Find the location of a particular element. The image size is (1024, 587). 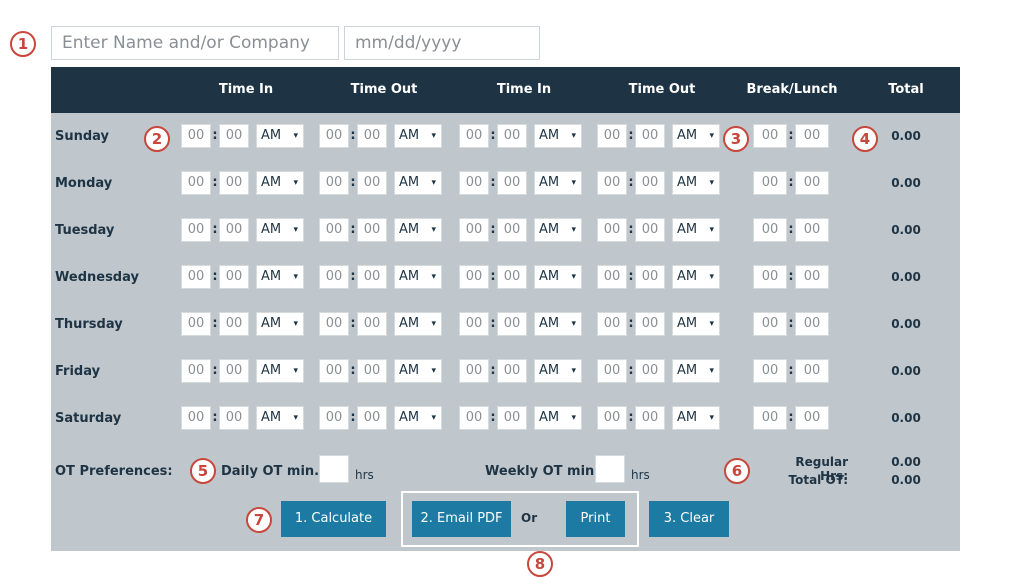

date-input: mm/dd/yyyy is located at coordinates (442, 43).